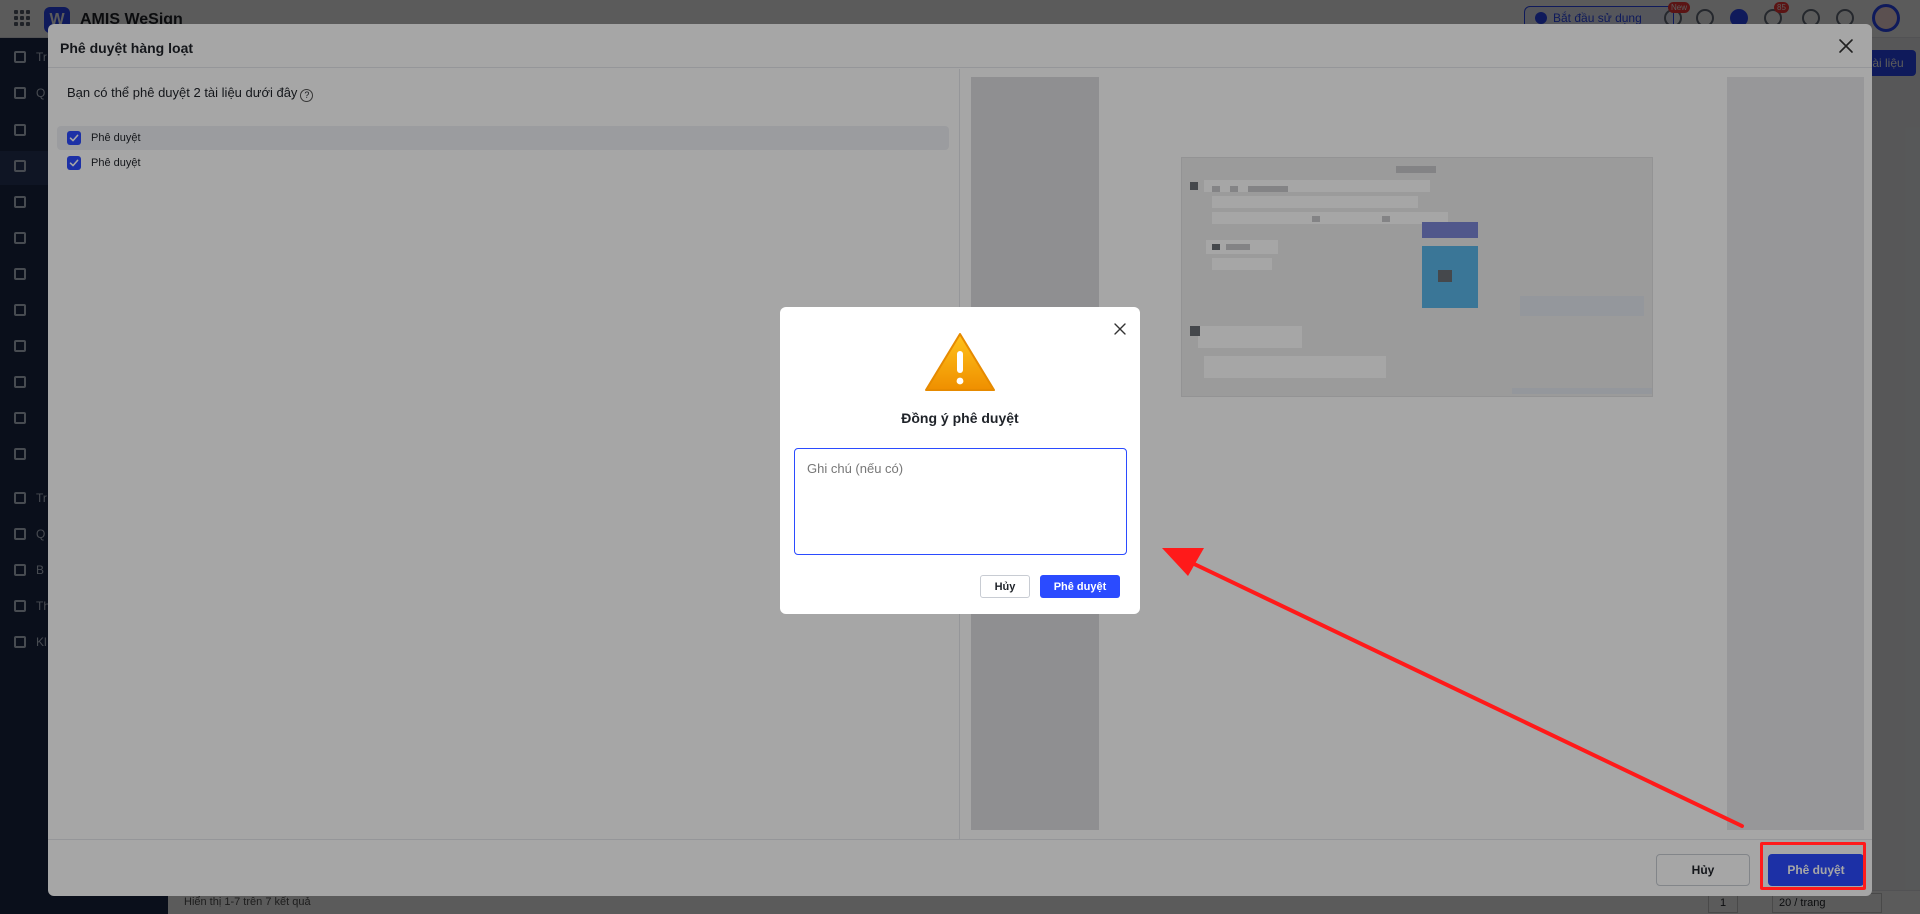  I want to click on close-icon, so click(1120, 329).